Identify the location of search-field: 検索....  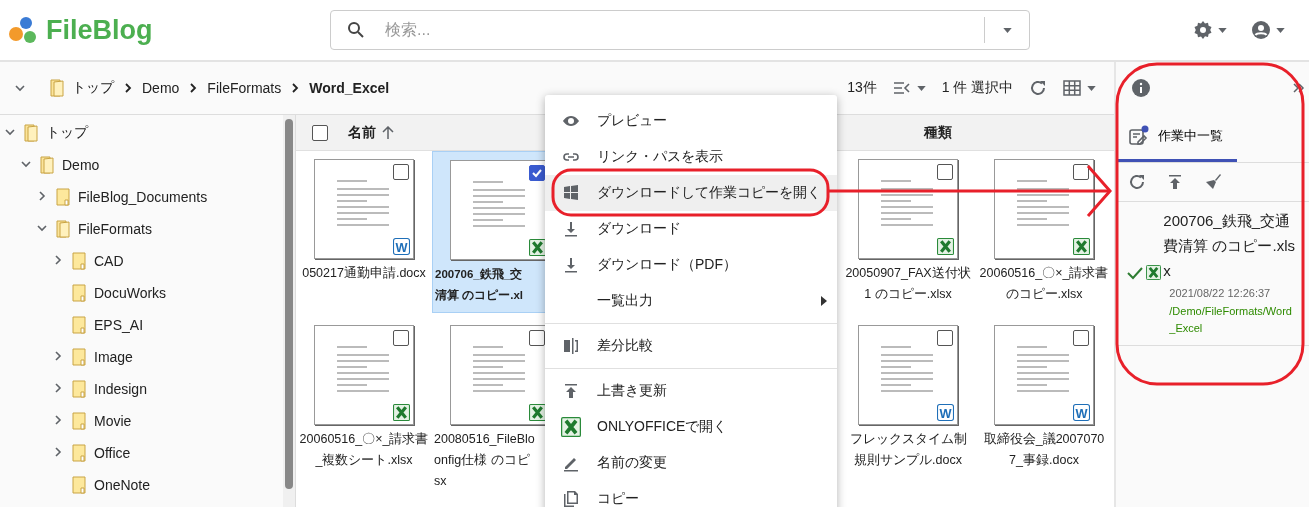
(680, 30).